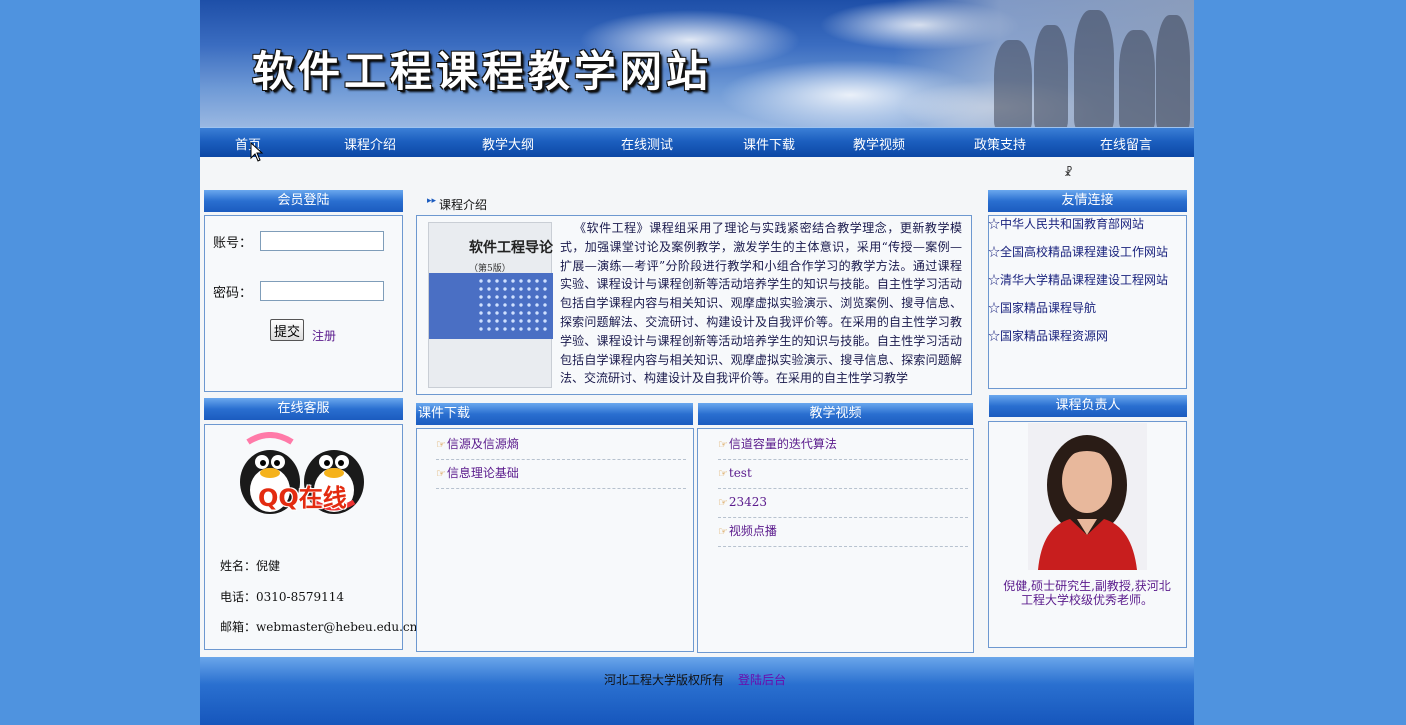 This screenshot has height=725, width=1406. I want to click on download-item-label: 信源及信源熵, so click(483, 444).